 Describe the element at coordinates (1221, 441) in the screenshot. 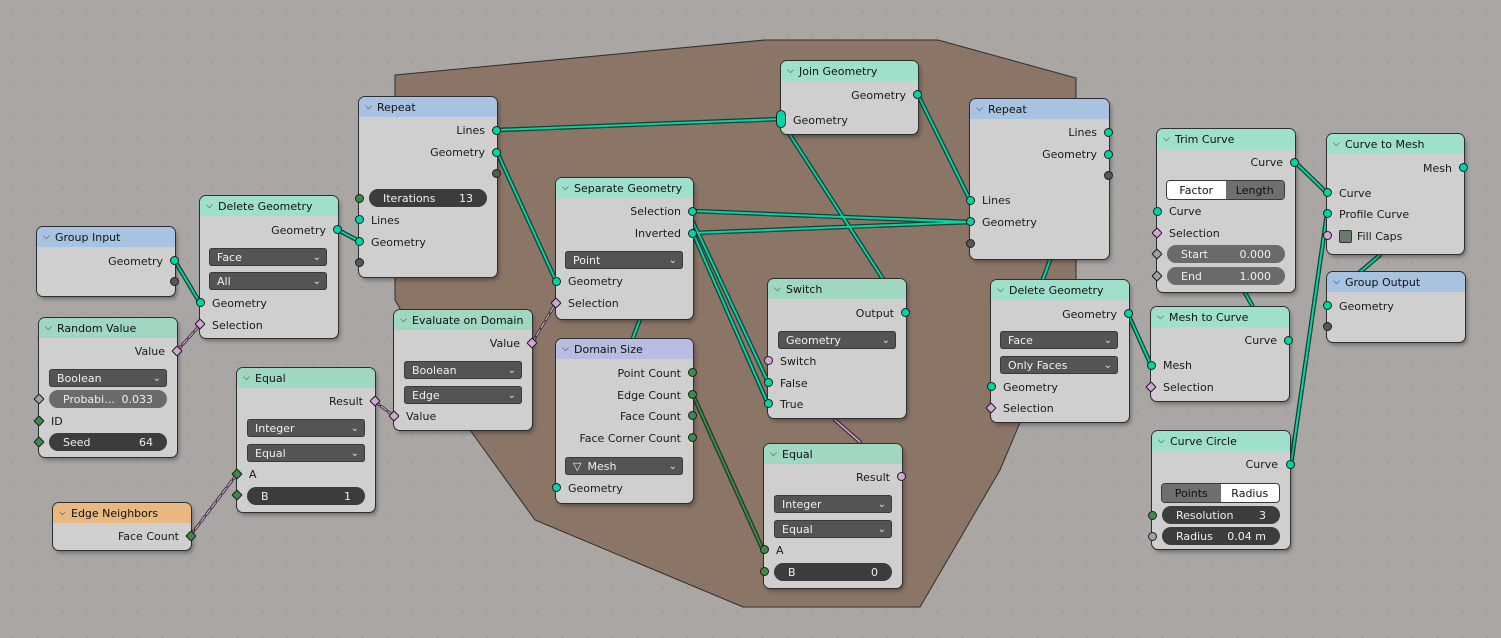

I see `node-header: ⌵ Curve Circle` at that location.